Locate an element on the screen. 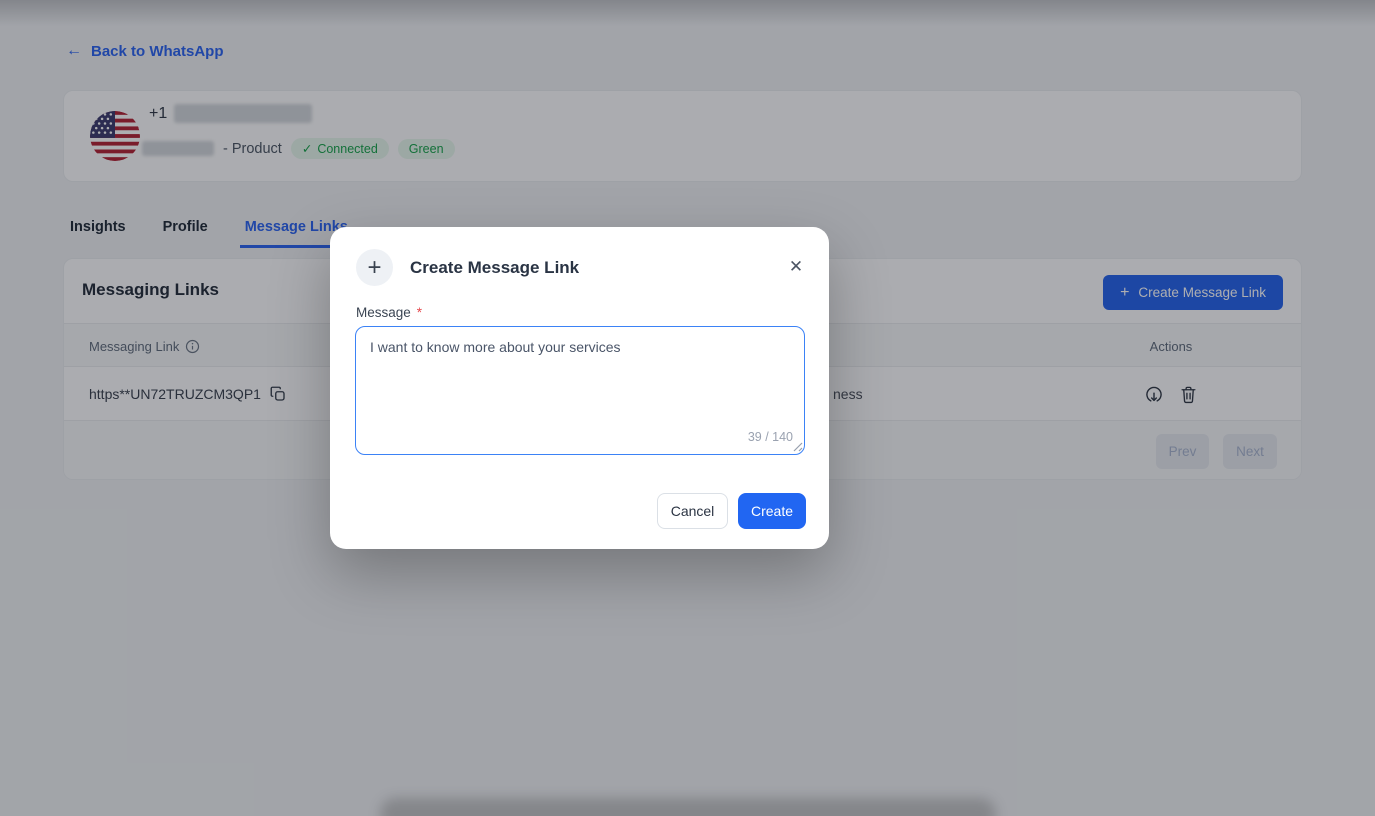 The width and height of the screenshot is (1375, 816). textarea-resize-handle is located at coordinates (797, 446).